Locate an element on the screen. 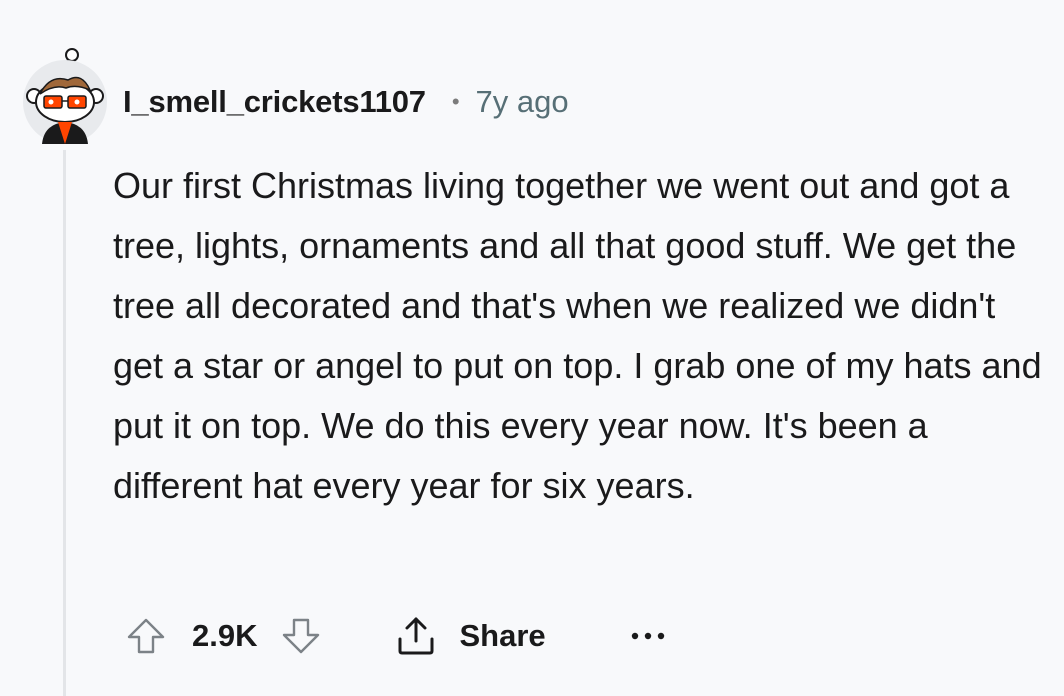  arrow-up-outline-icon is located at coordinates (146, 636).